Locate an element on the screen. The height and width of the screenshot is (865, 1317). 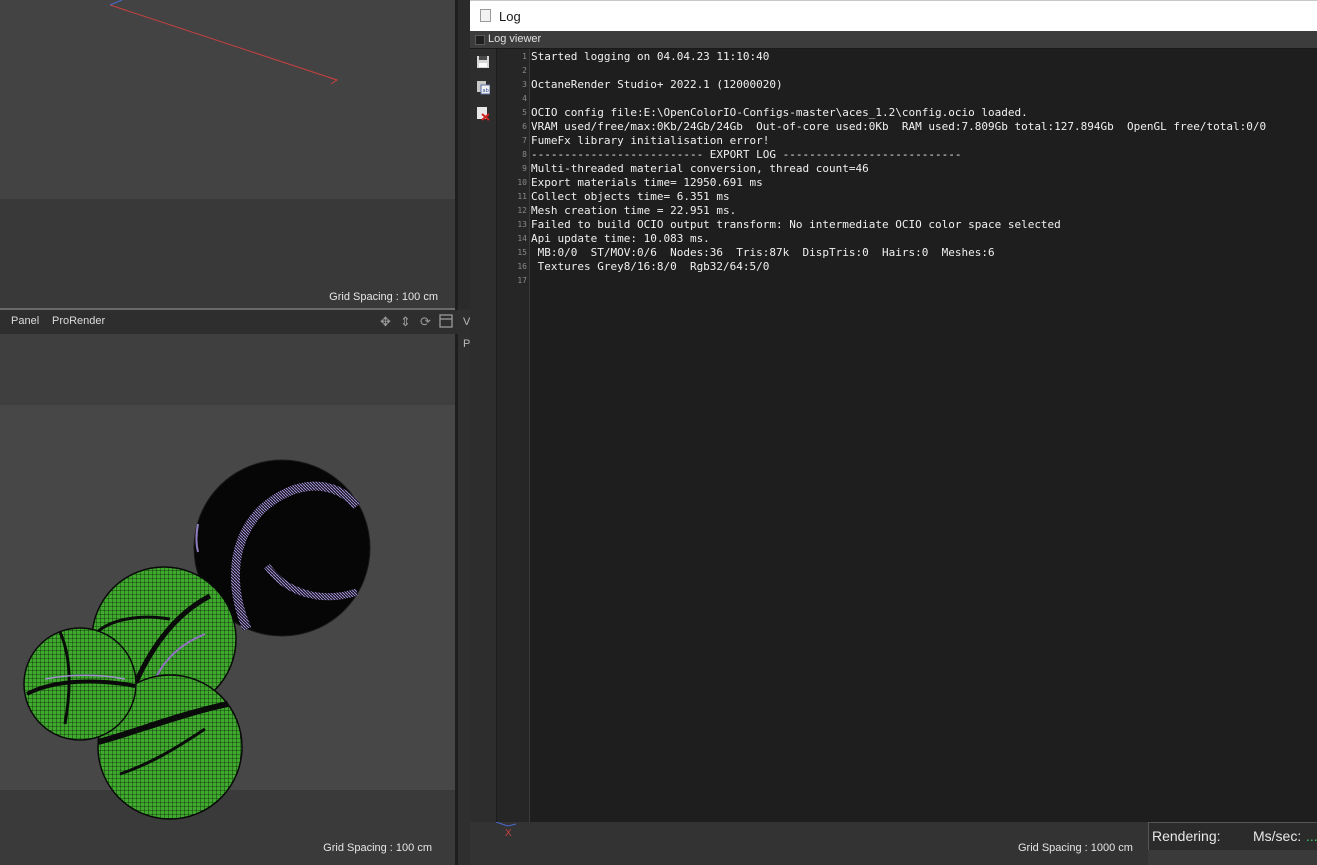
line-number: 15 is located at coordinates (522, 252).